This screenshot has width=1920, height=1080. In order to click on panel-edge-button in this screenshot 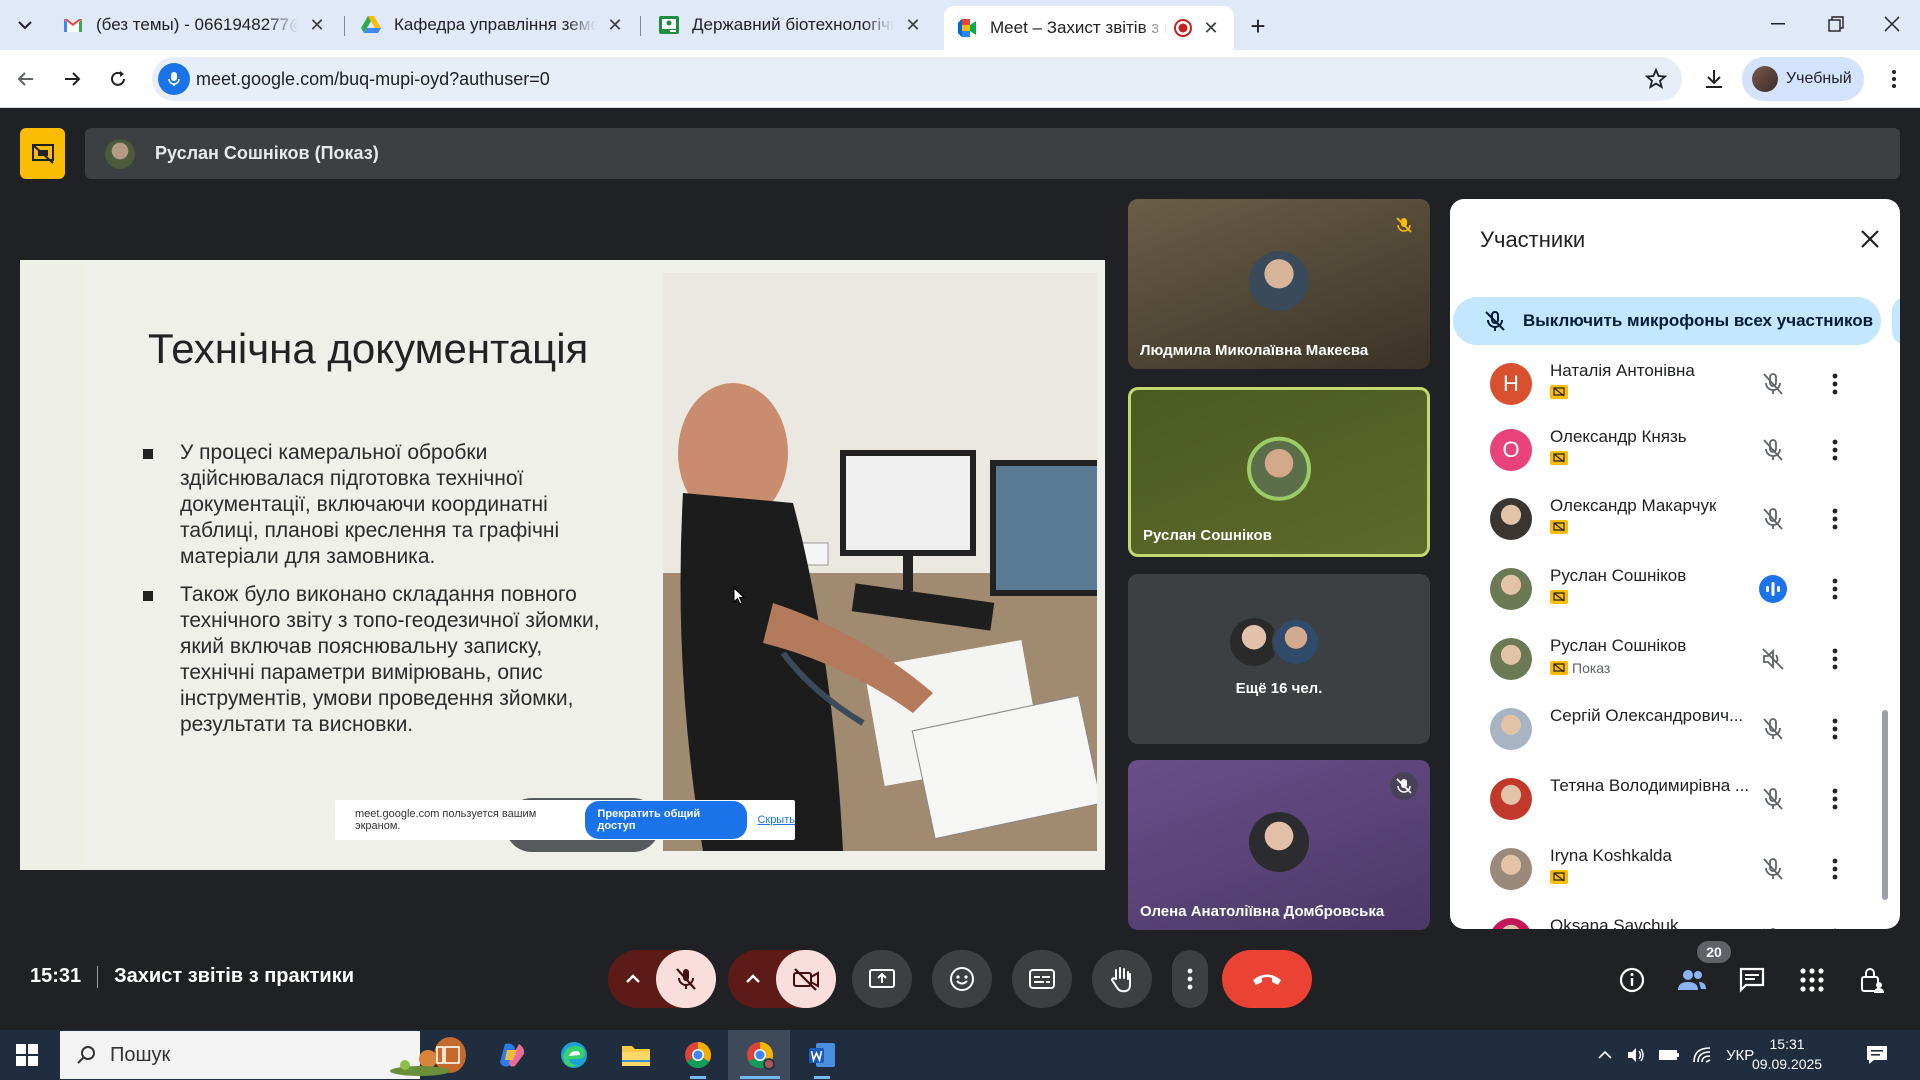, I will do `click(1896, 321)`.